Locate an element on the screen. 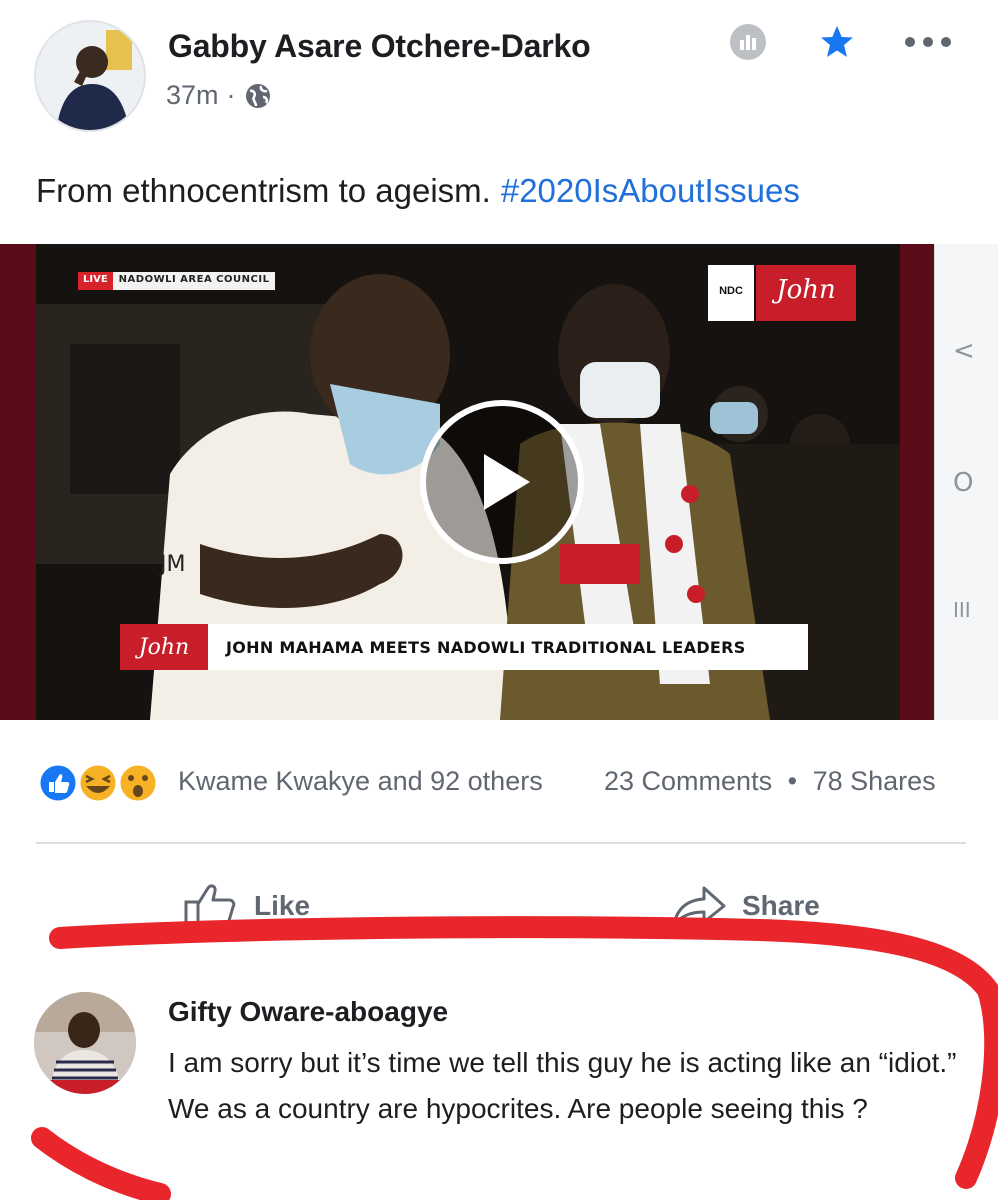 The width and height of the screenshot is (998, 1200). shares-count: 78 Shares is located at coordinates (874, 781).